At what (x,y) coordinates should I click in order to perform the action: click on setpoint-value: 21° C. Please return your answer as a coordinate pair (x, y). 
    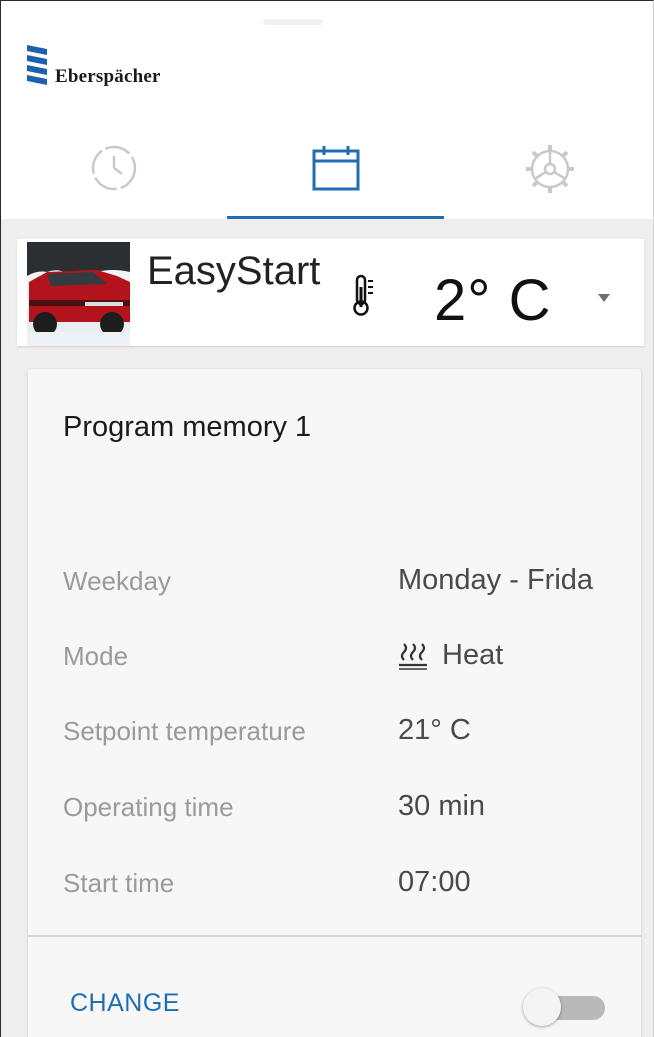
    Looking at the image, I should click on (434, 730).